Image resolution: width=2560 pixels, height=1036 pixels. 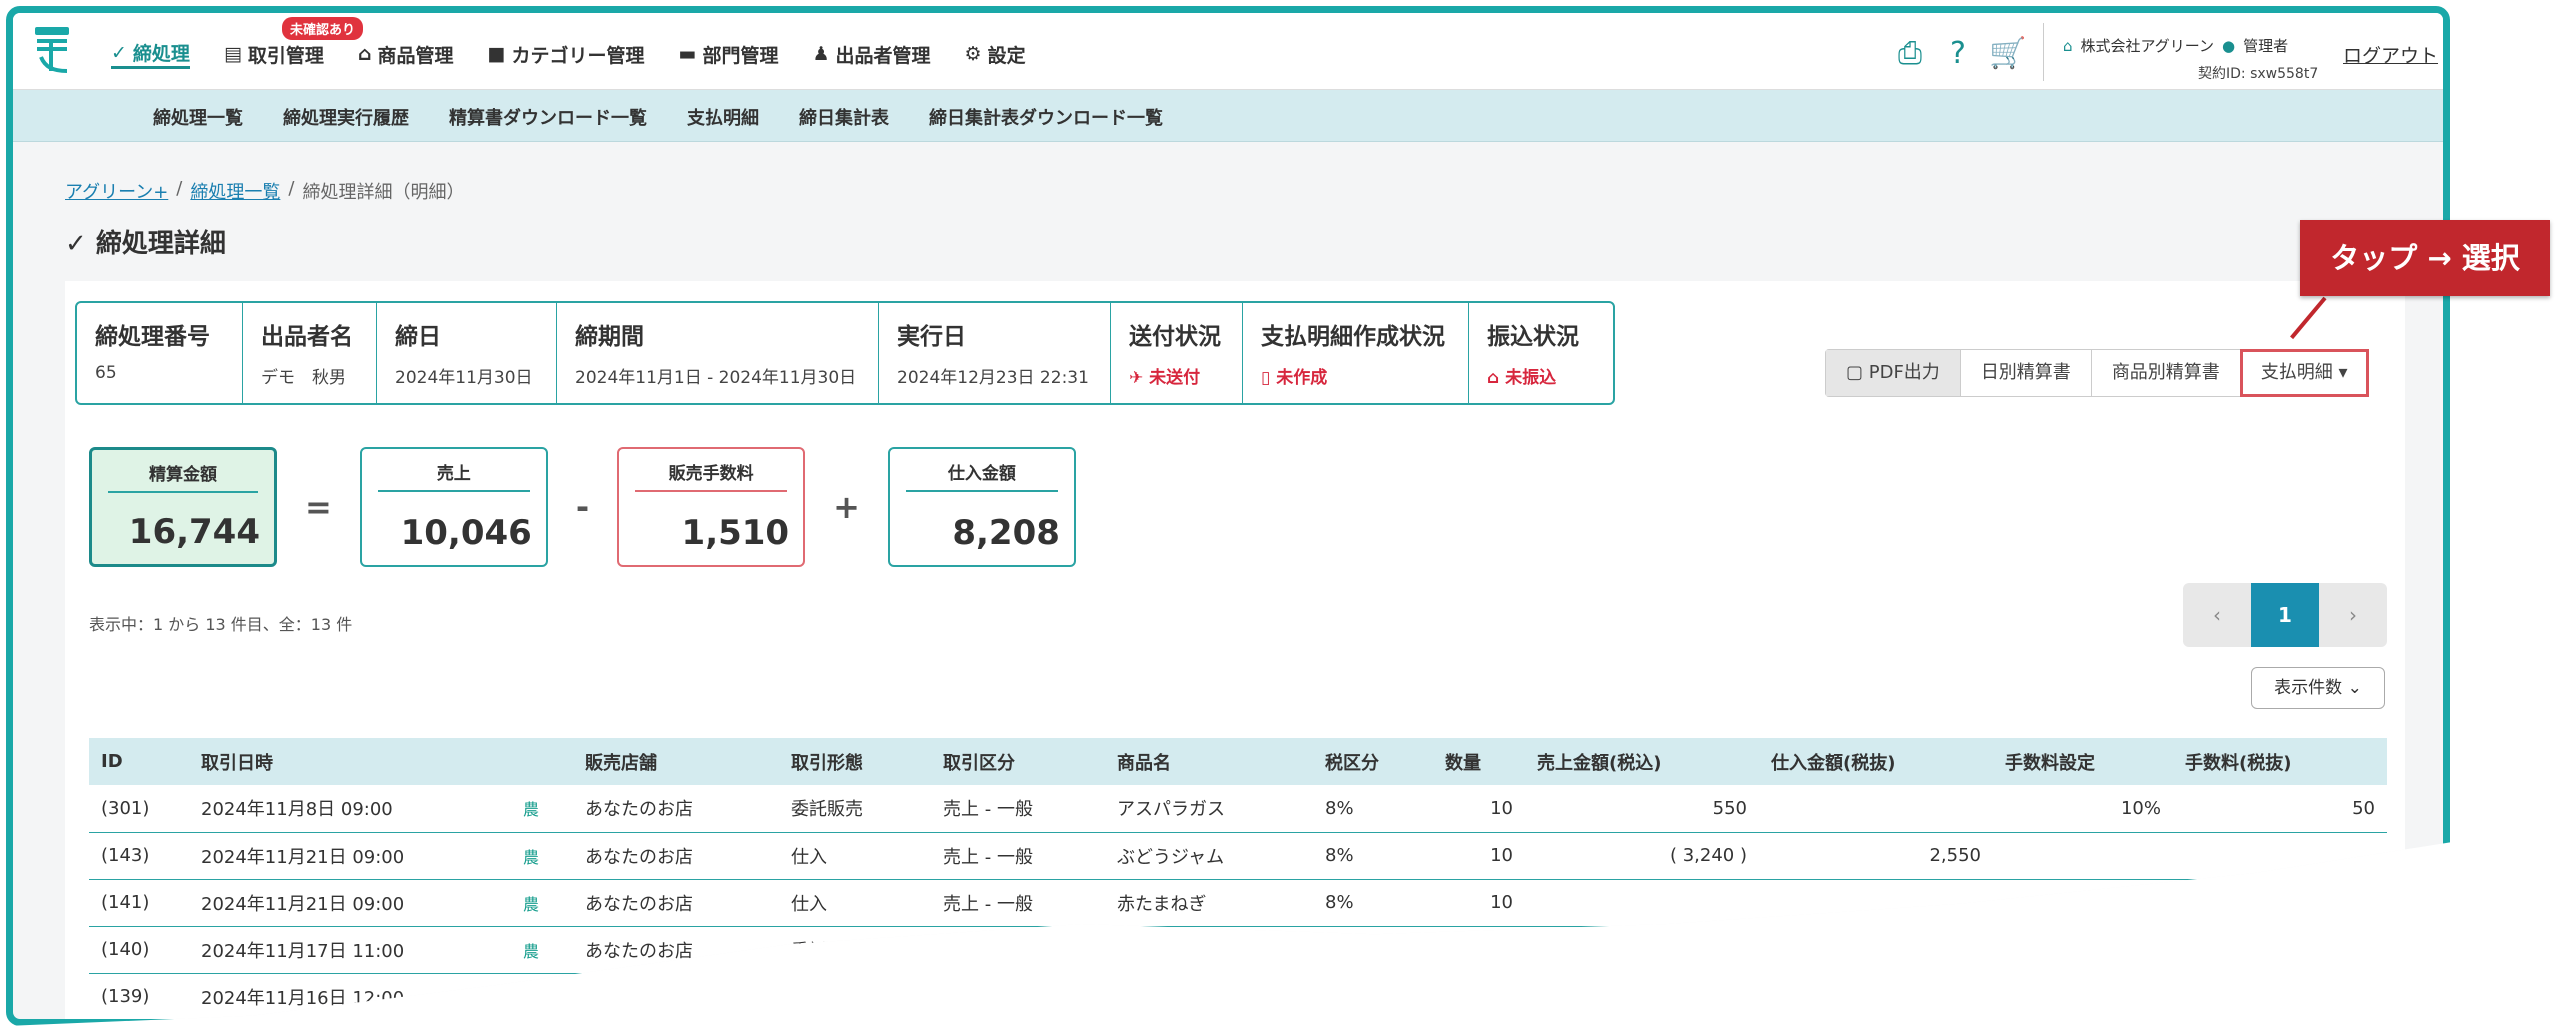 What do you see at coordinates (2258, 74) in the screenshot?
I see `contract-id: 契約ID: sxw558t7` at bounding box center [2258, 74].